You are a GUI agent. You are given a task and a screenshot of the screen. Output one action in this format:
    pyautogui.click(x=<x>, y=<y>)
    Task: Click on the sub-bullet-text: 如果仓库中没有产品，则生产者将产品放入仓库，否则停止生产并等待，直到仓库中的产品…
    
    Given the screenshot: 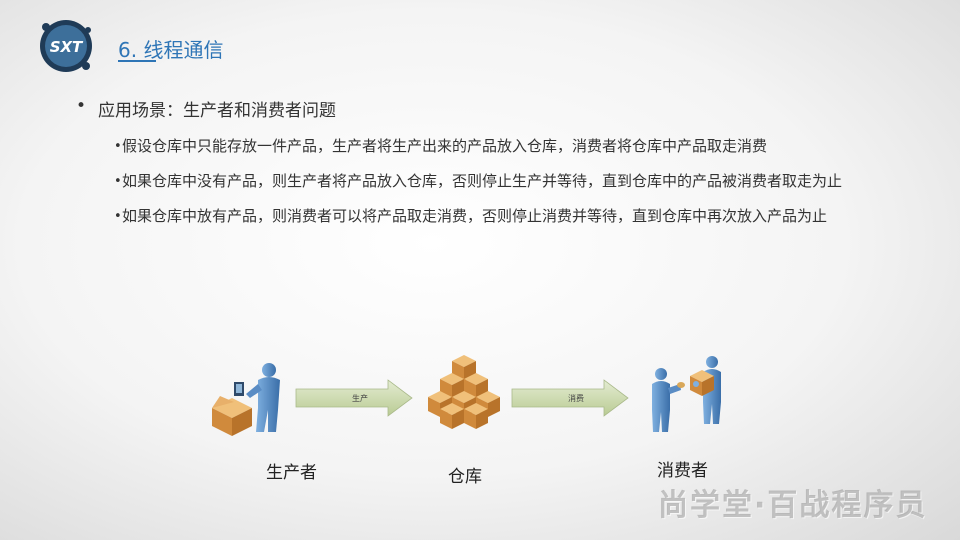 What is the action you would take?
    pyautogui.click(x=482, y=181)
    